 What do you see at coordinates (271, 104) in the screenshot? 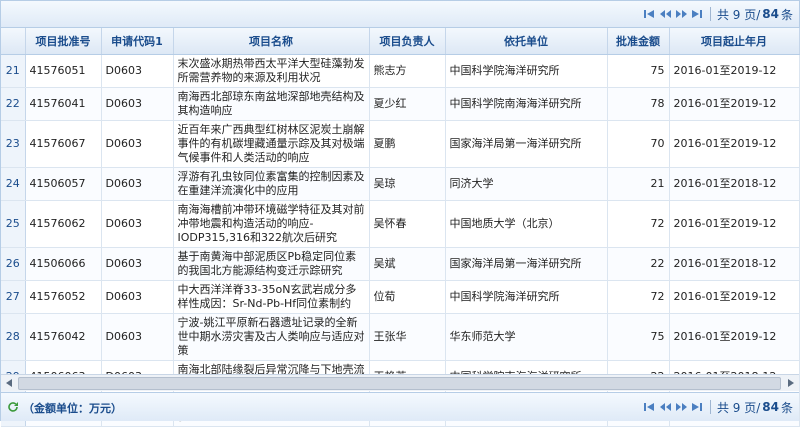
I see `project-name-cell: 南海西北部琼东南盆地深部地壳结构及其构造响应` at bounding box center [271, 104].